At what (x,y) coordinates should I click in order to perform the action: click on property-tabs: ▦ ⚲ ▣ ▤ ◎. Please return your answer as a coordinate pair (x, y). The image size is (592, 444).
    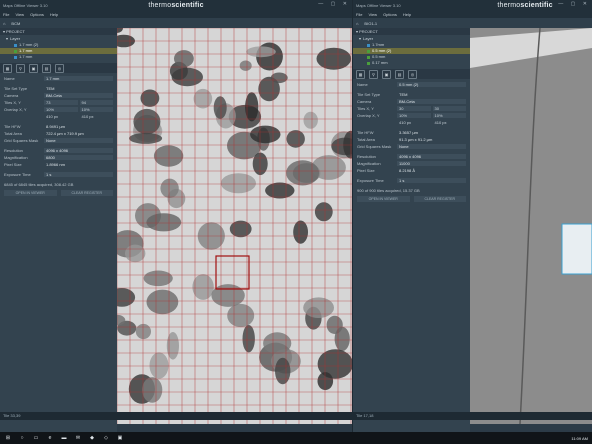
    Looking at the image, I should click on (58, 68).